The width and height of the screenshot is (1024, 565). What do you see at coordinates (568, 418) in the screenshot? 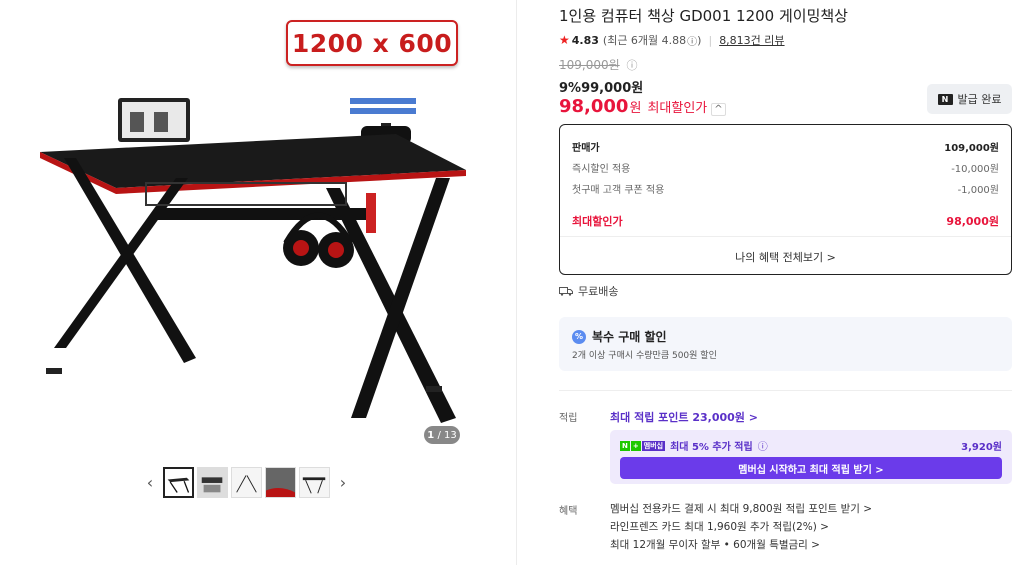
I see `points-label: 적립` at bounding box center [568, 418].